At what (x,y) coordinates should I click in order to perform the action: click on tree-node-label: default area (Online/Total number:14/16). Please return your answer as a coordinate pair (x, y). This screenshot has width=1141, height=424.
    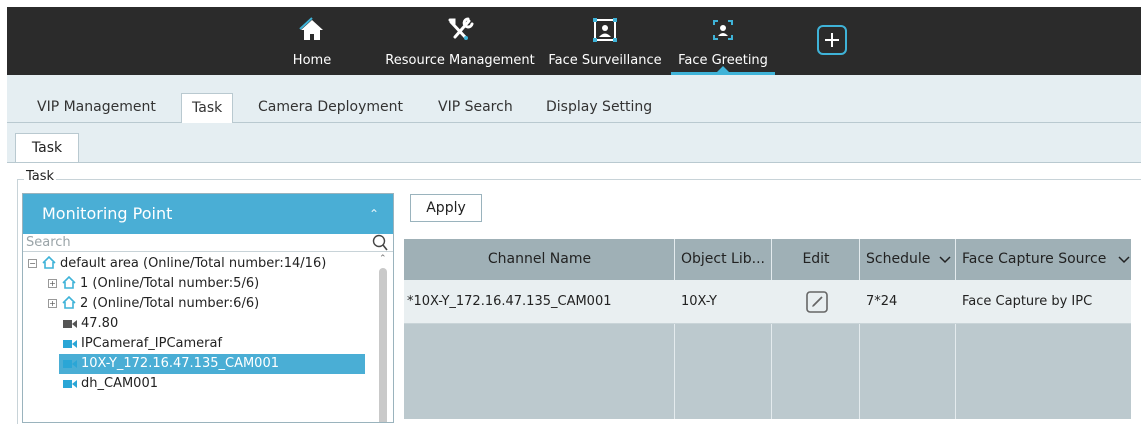
    Looking at the image, I should click on (193, 263).